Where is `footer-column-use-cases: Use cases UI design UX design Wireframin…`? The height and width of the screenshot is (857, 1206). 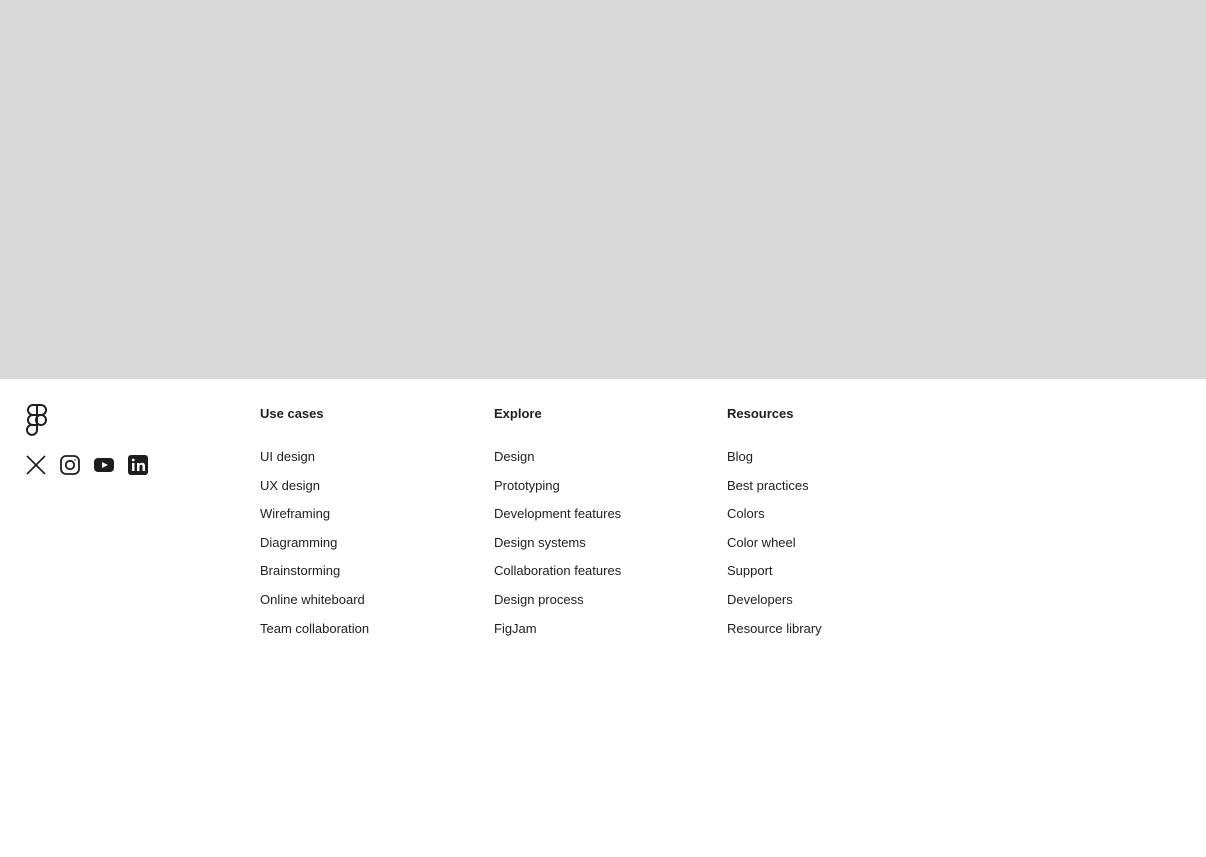 footer-column-use-cases: Use cases UI design UX design Wireframin… is located at coordinates (360, 527).